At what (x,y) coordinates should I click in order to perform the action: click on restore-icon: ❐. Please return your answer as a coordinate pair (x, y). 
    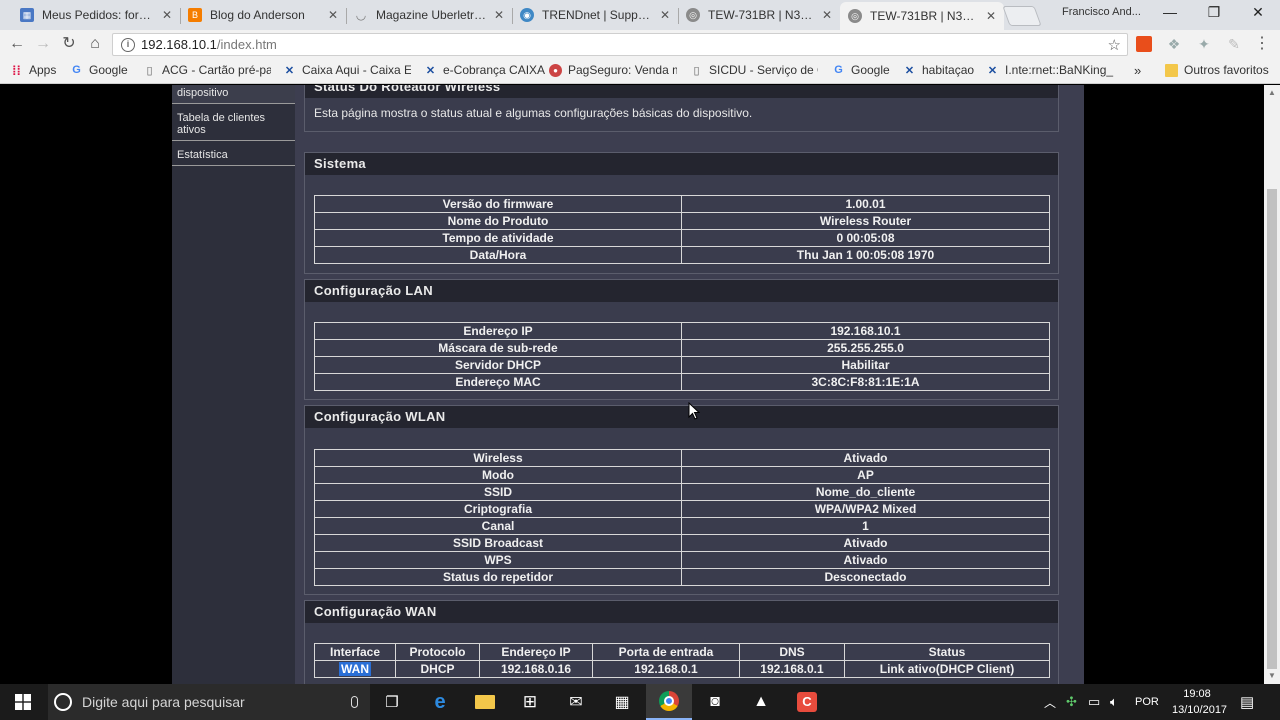
    Looking at the image, I should click on (1214, 12).